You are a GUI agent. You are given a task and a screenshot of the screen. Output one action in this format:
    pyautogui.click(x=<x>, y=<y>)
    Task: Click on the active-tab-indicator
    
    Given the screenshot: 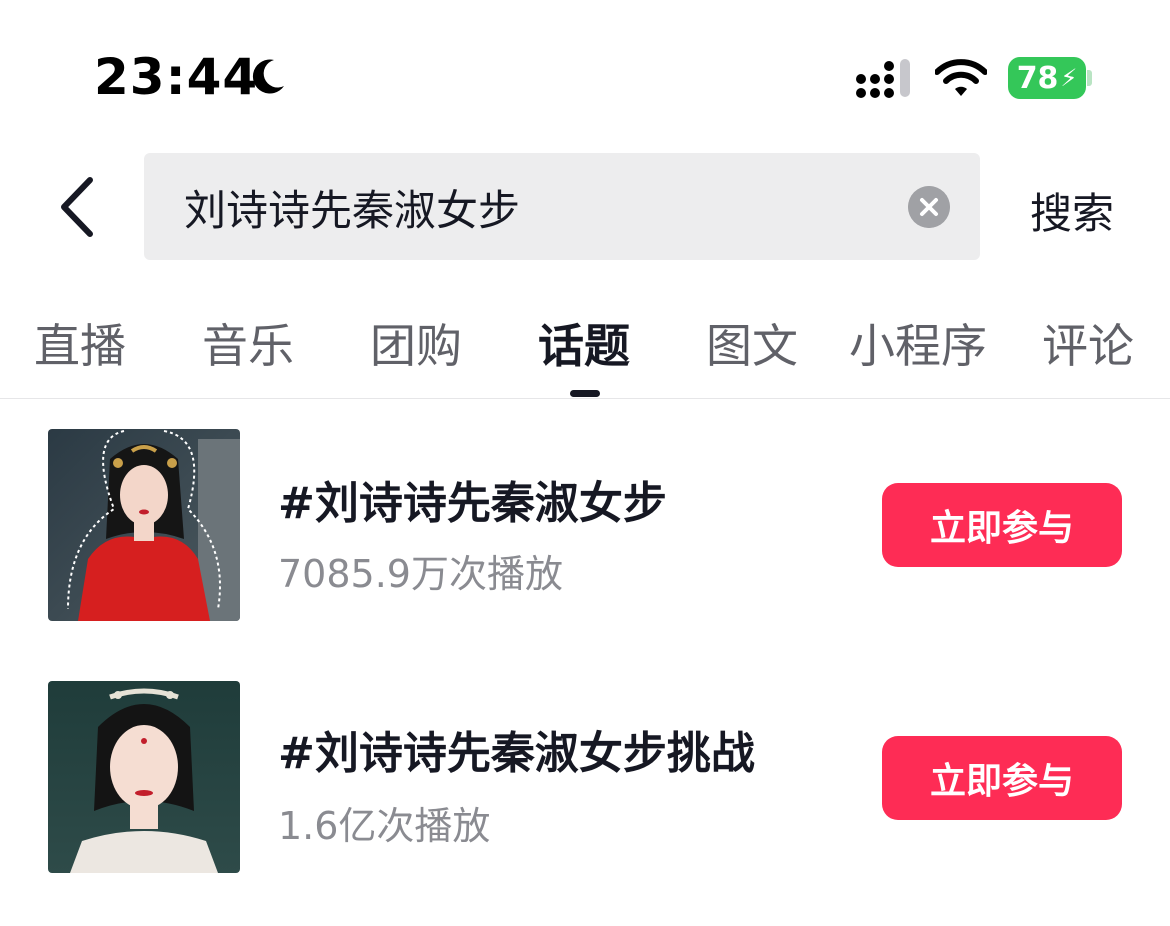 What is the action you would take?
    pyautogui.click(x=585, y=393)
    